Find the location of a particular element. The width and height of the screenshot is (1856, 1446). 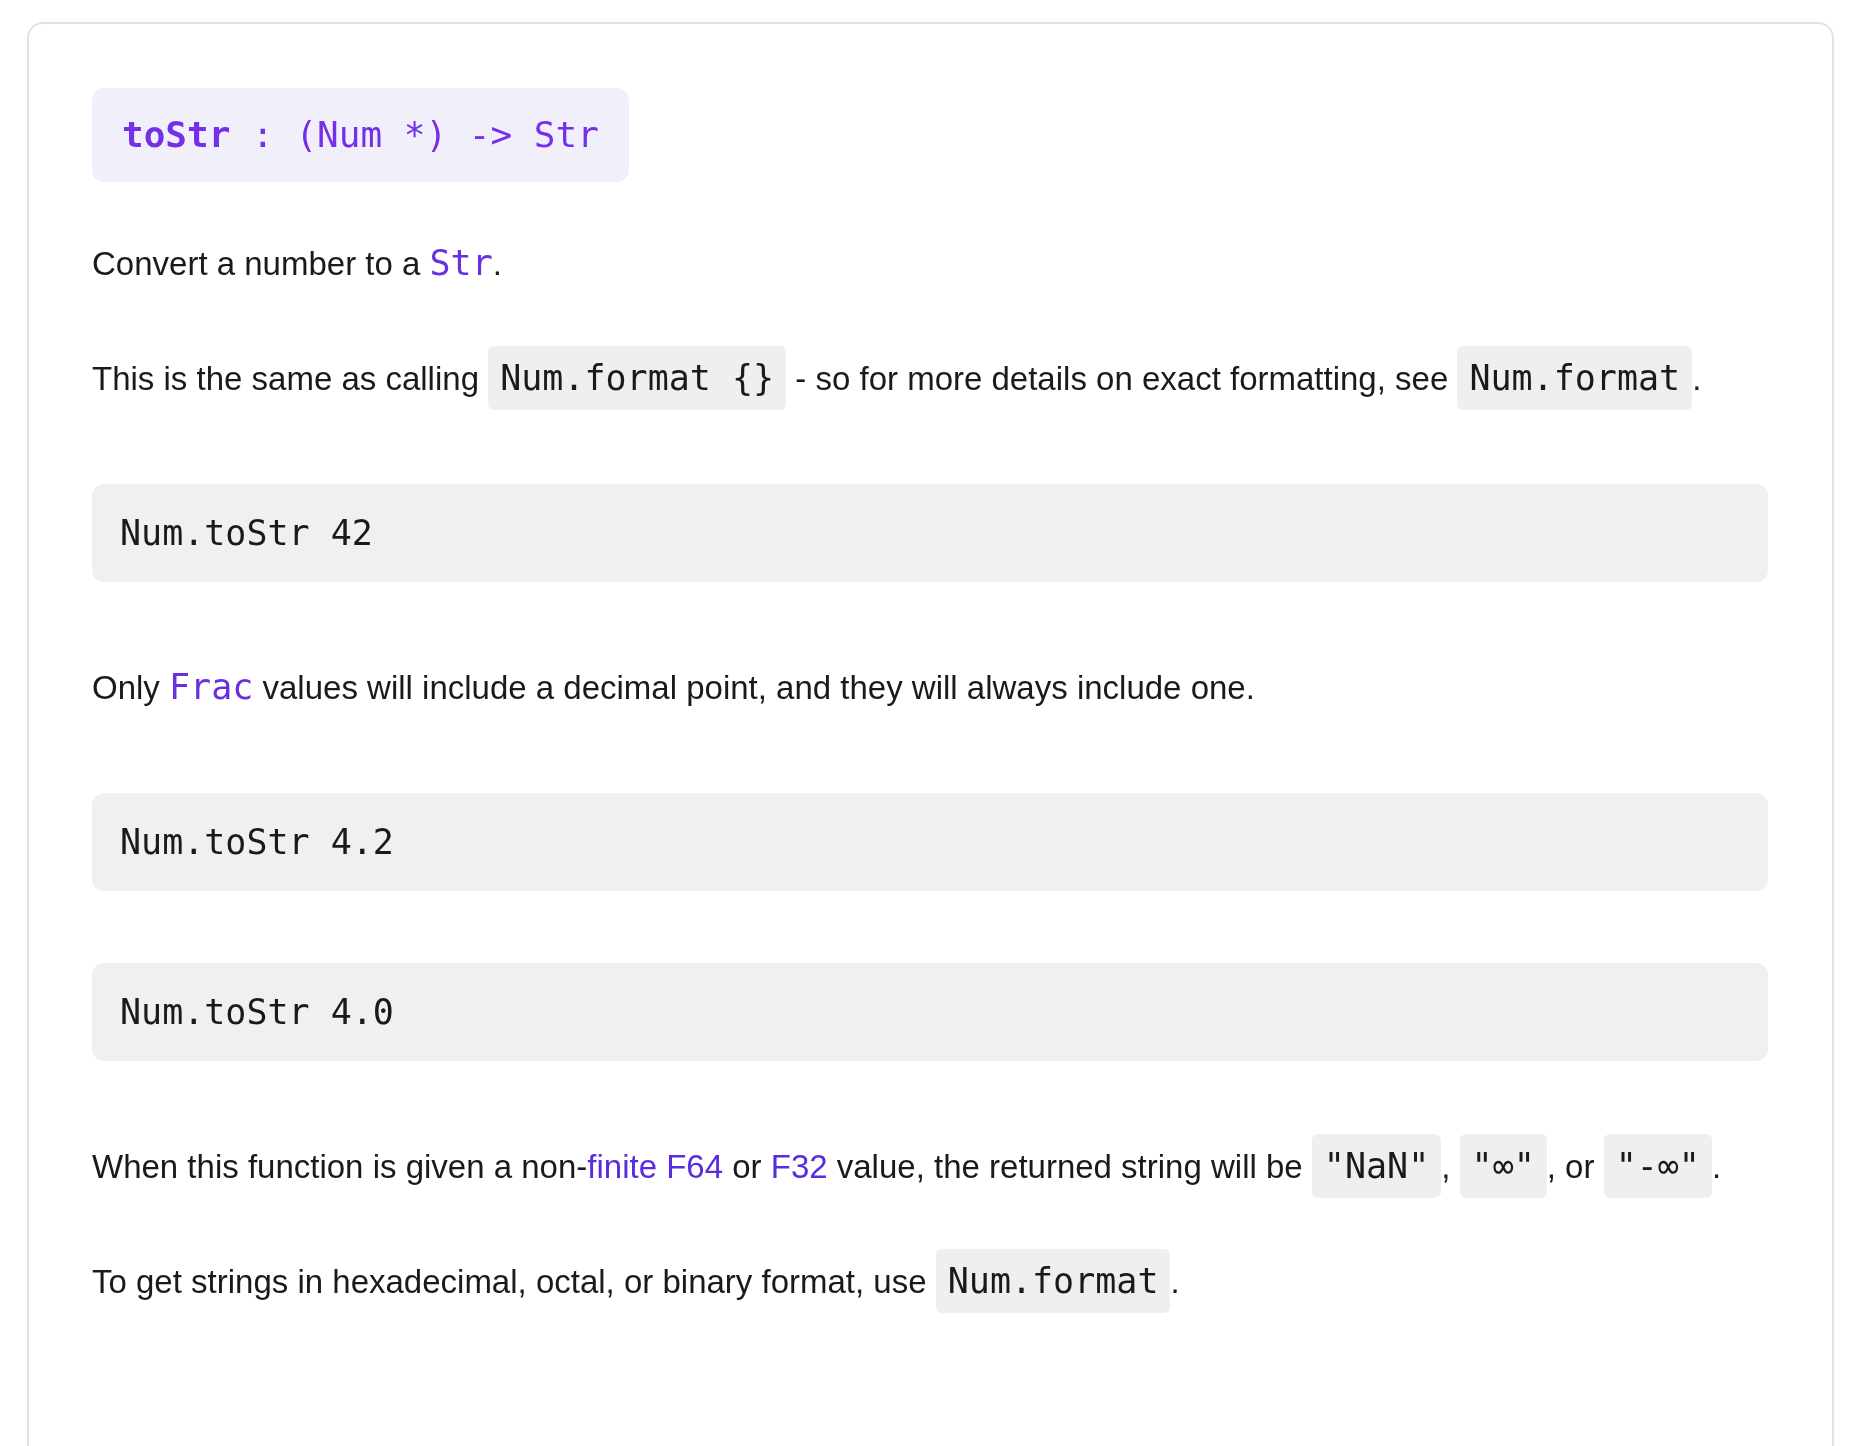

paragraph: When this function is given a non-finite F64 or F32 value, the returned string will be "NaN" , "∞" , or "-∞" . is located at coordinates (930, 1166).